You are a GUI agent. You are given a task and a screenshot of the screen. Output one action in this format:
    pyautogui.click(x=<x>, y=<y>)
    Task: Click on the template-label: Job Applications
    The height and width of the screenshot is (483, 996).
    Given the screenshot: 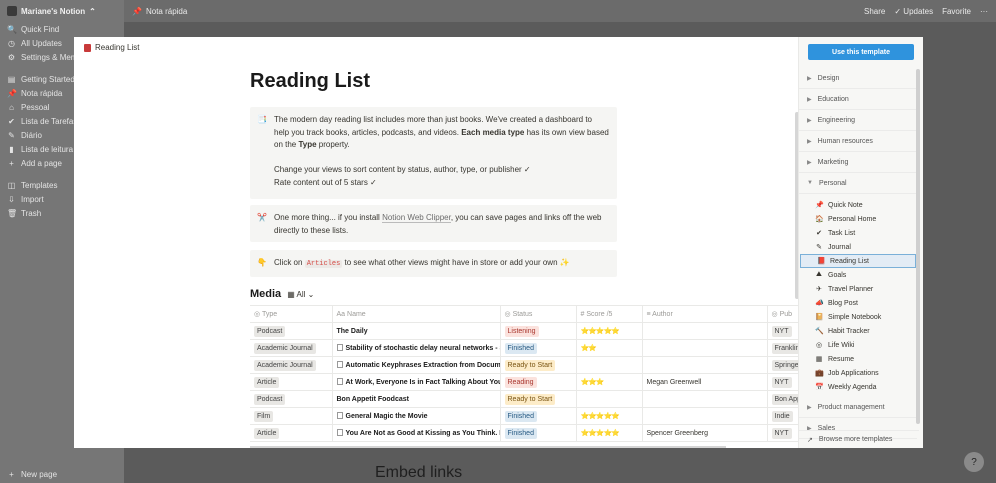 What is the action you would take?
    pyautogui.click(x=853, y=373)
    